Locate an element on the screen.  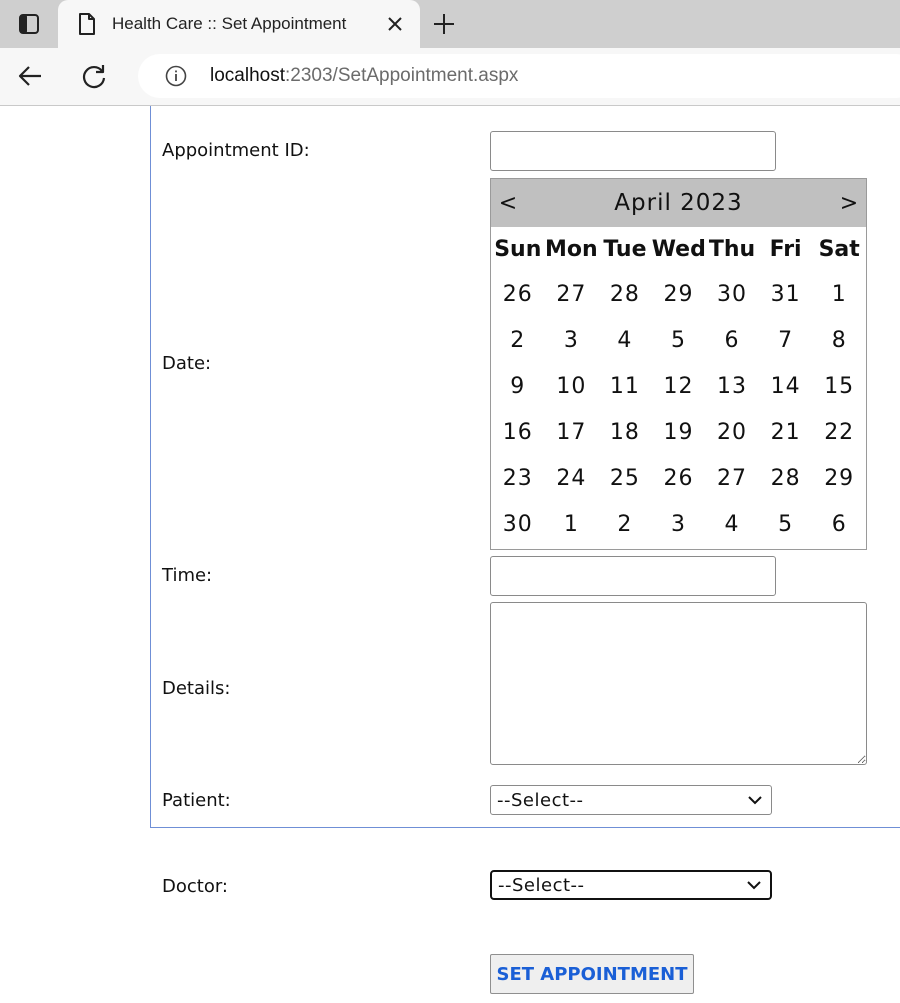
weekday-header: Tue is located at coordinates (625, 249).